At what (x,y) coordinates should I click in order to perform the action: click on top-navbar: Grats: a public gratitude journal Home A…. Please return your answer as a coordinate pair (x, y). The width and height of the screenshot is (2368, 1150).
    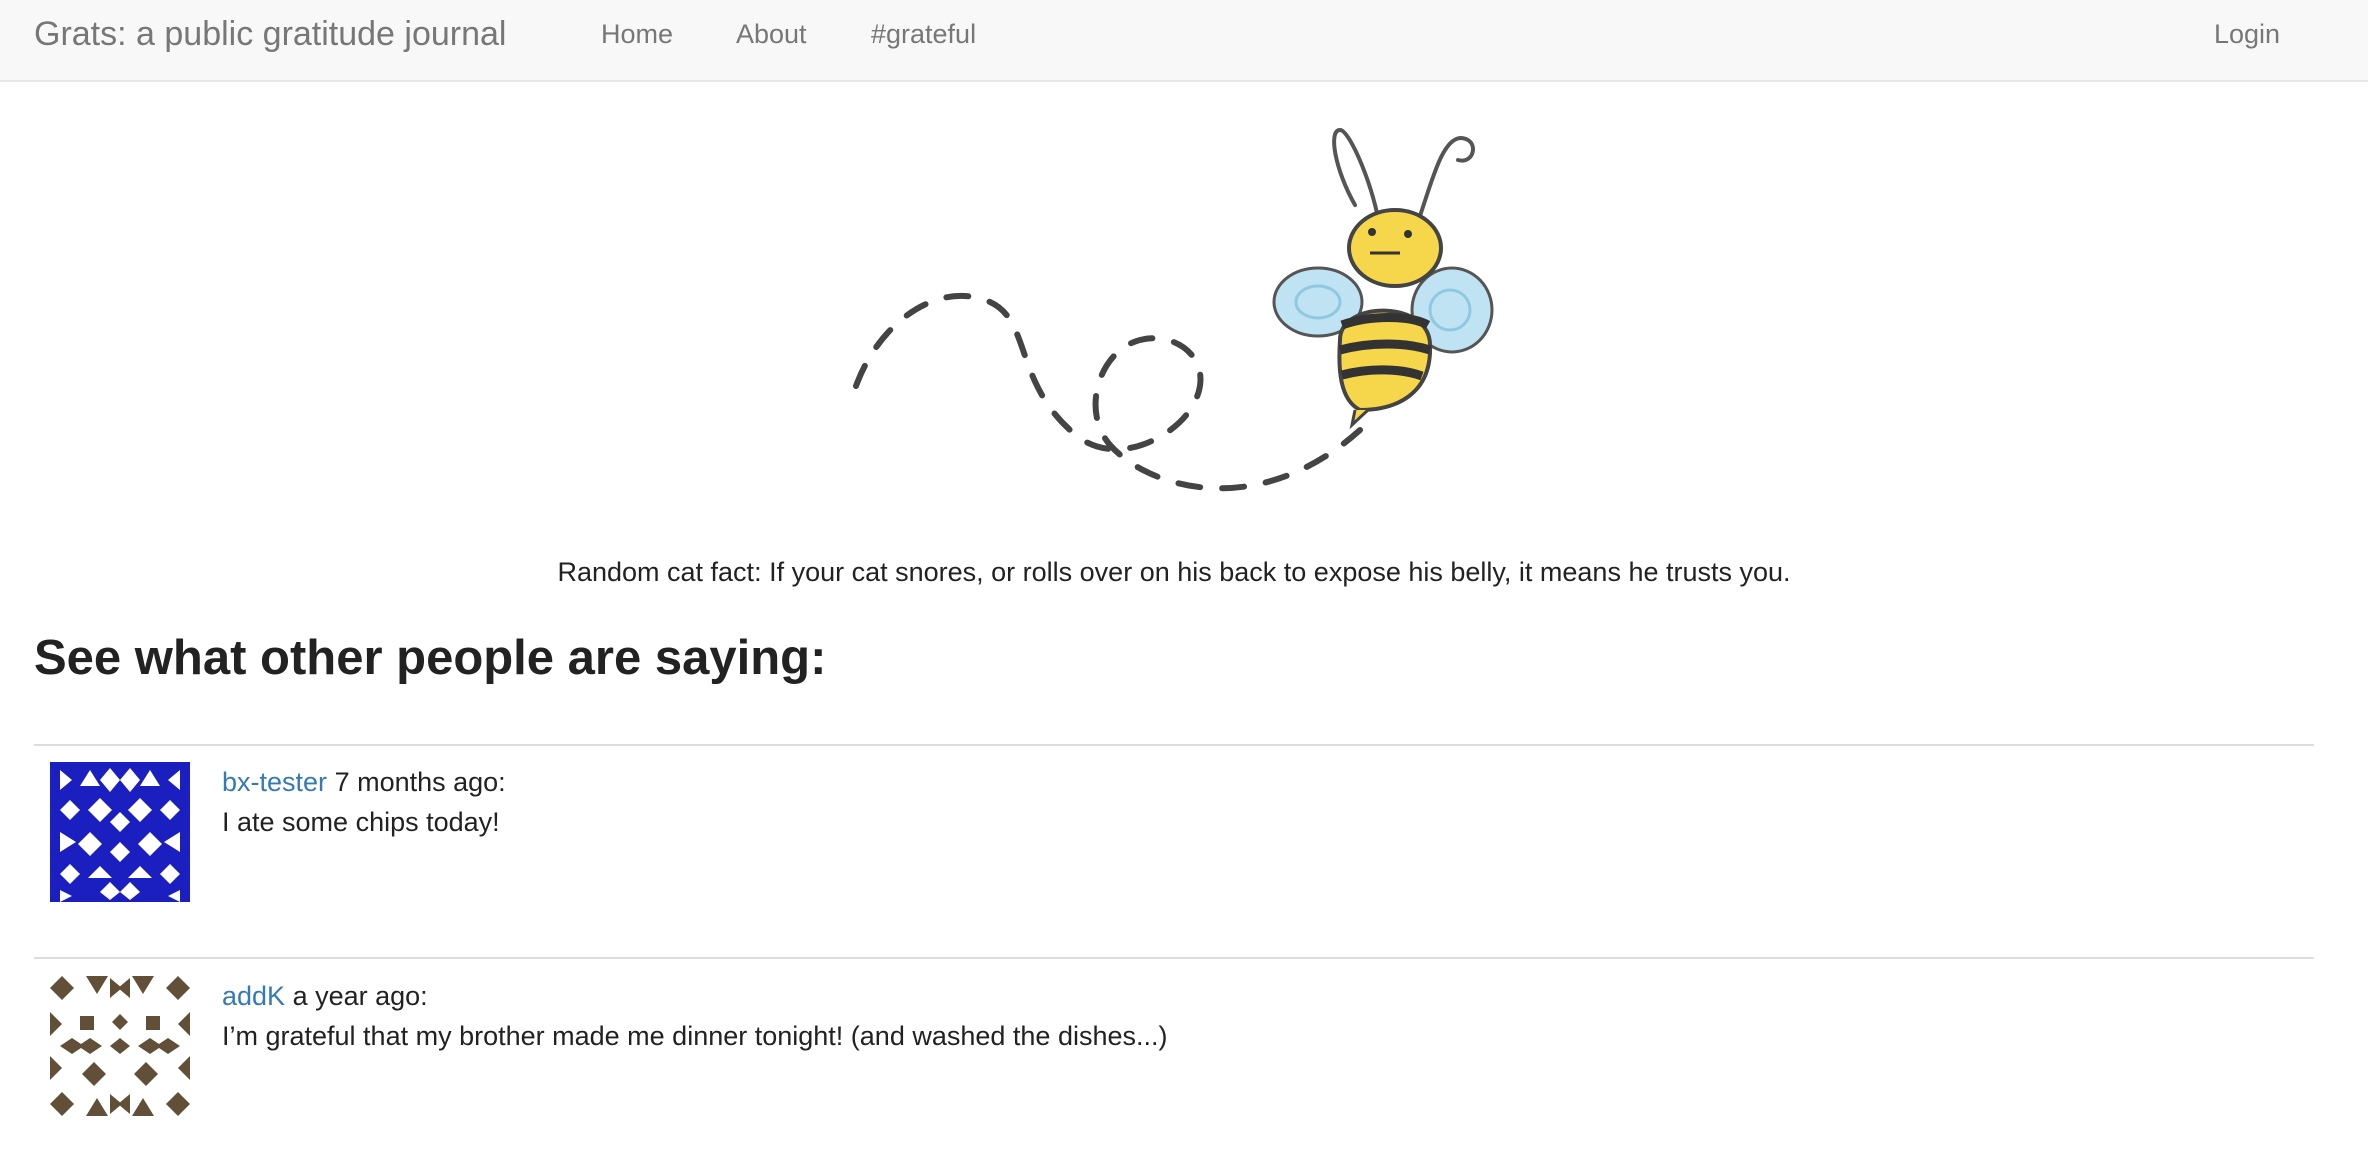
    Looking at the image, I should click on (1184, 41).